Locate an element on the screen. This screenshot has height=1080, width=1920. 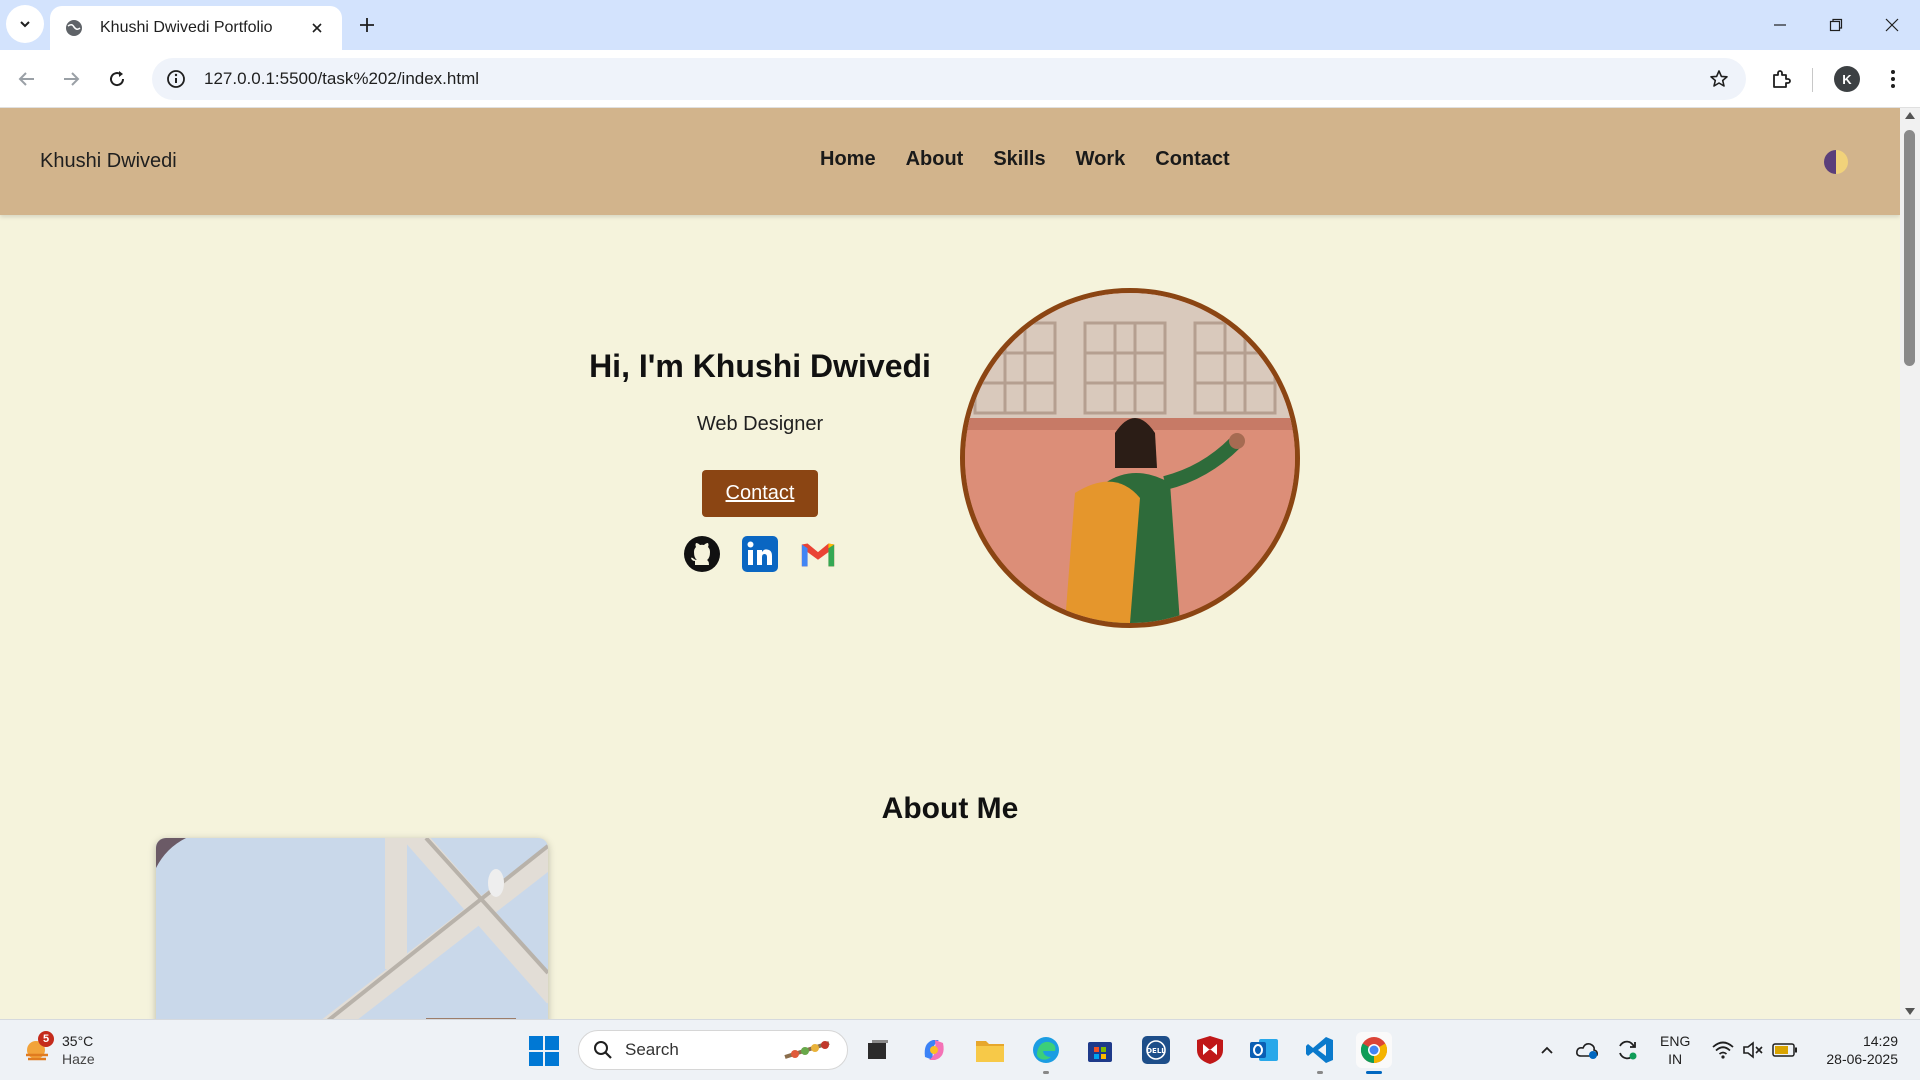
extensions-button is located at coordinates (1781, 79).